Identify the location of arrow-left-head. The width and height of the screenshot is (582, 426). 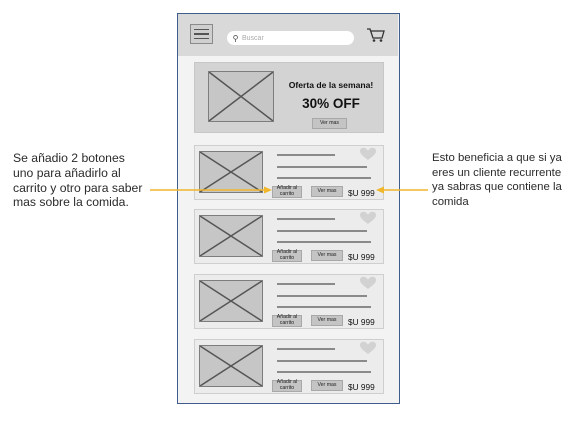
(268, 190).